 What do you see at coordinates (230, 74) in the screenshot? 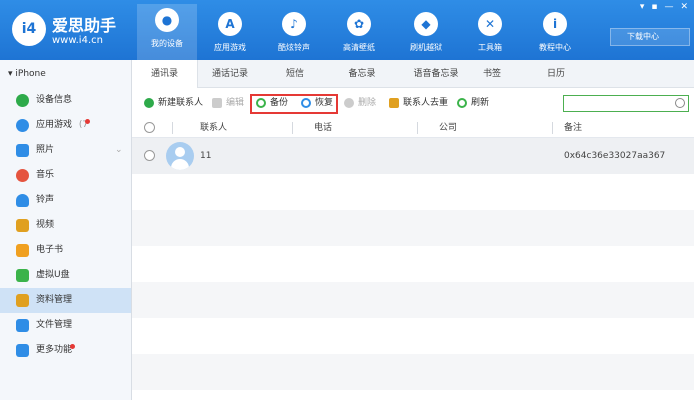
I see `tab-call-log: 通话记录` at bounding box center [230, 74].